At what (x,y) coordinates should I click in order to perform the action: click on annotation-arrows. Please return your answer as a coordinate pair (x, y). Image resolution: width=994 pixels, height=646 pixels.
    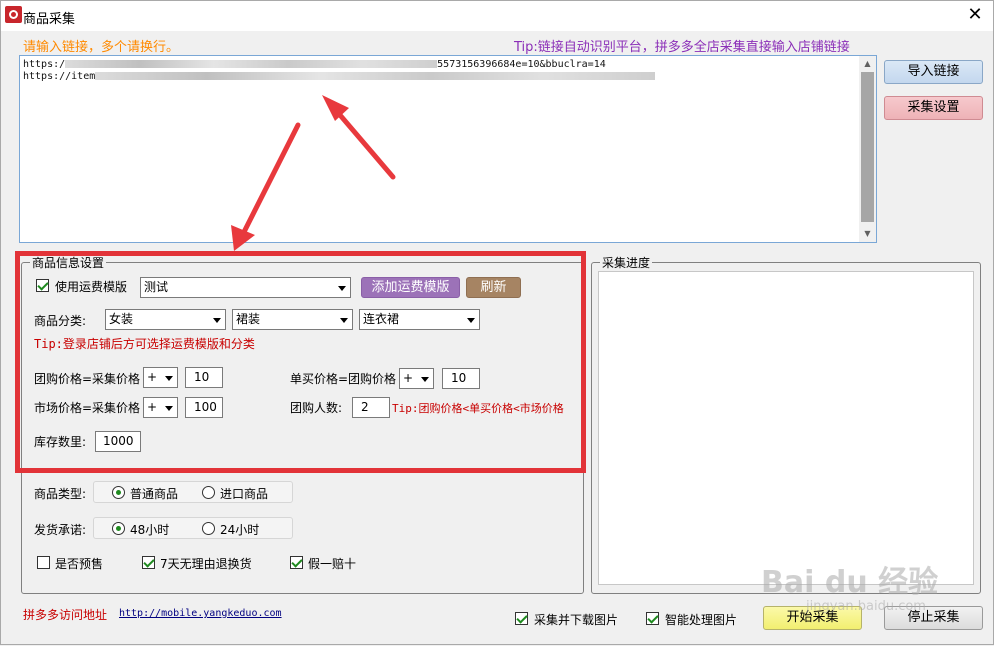
    Looking at the image, I should click on (313, 173).